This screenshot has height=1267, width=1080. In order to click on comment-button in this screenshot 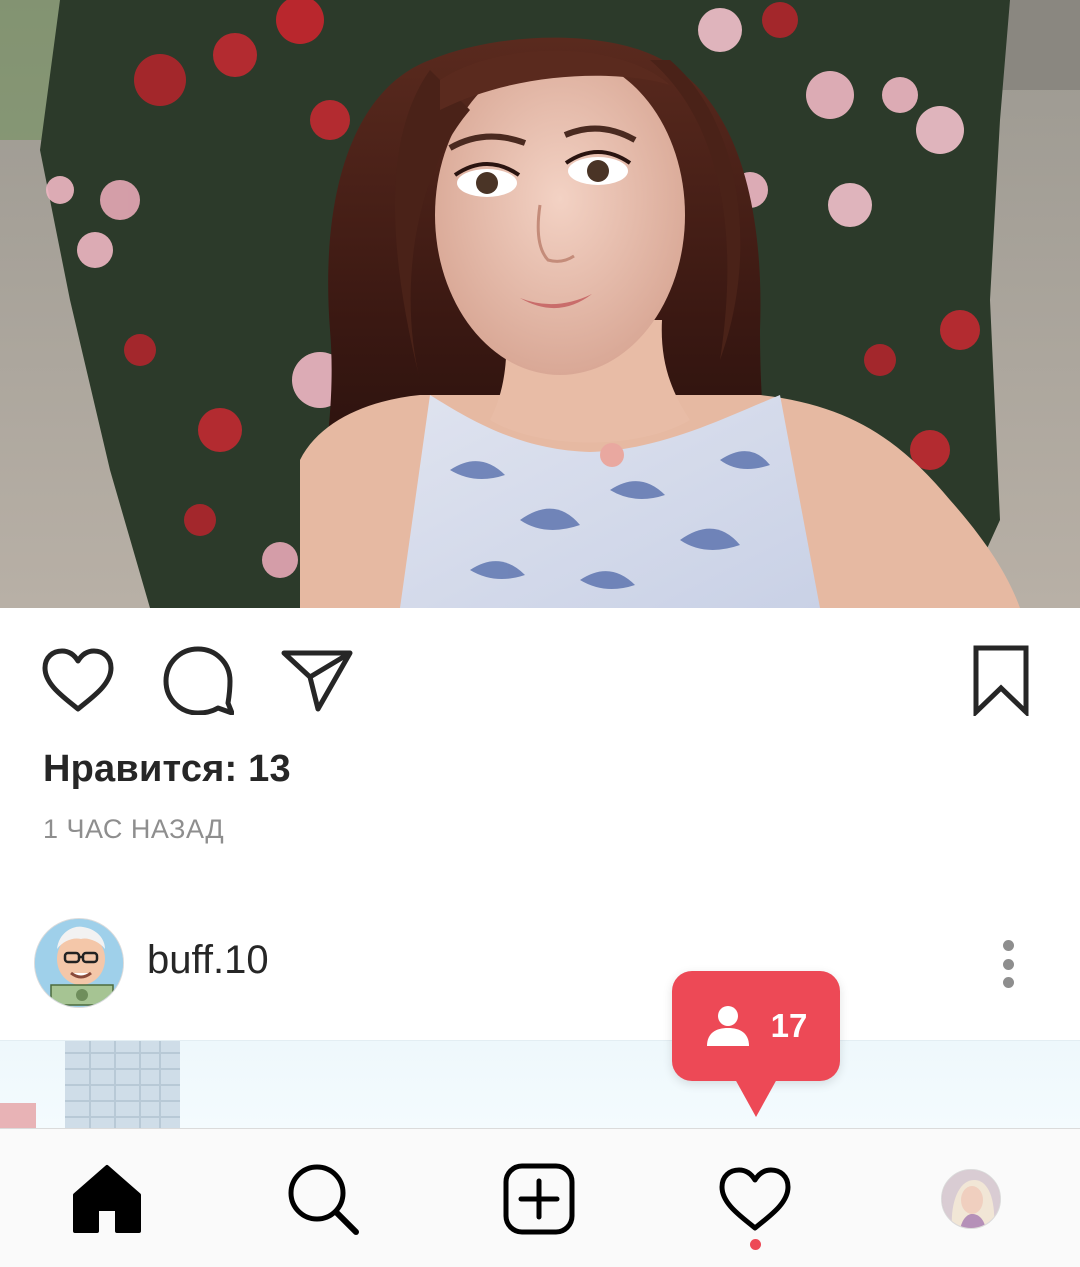, I will do `click(198, 680)`.